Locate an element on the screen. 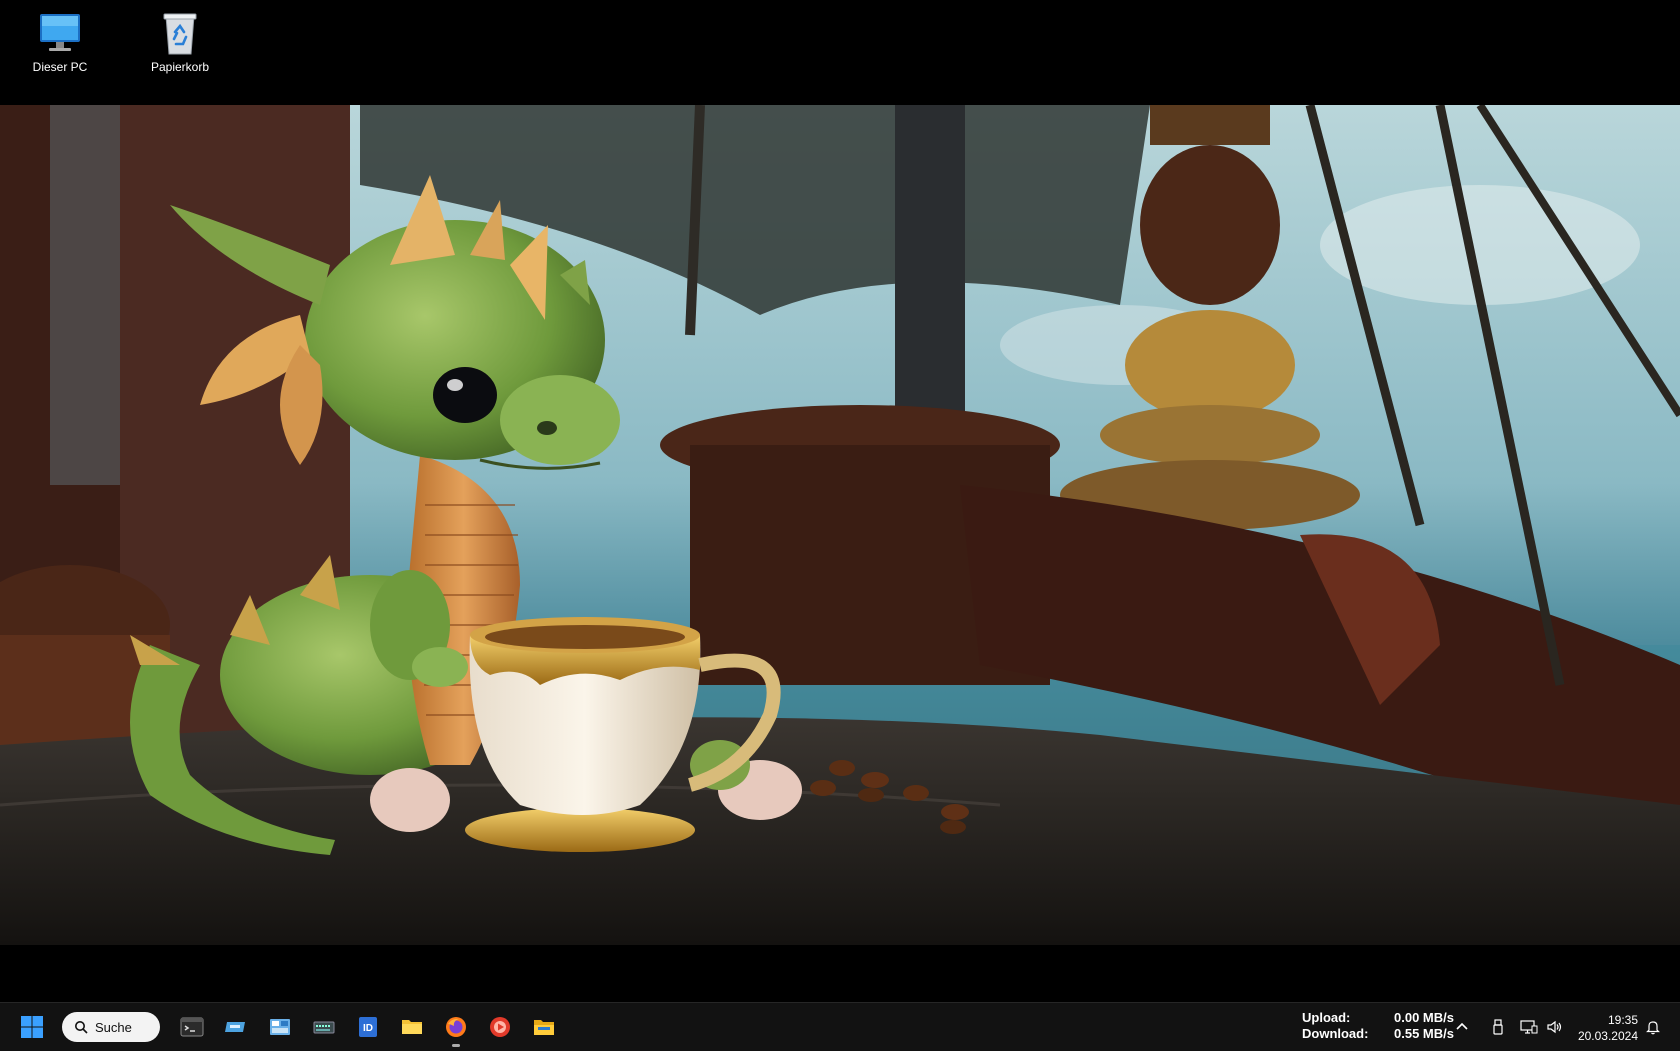 Image resolution: width=1680 pixels, height=1051 pixels. taskbar-app-virtual-drive is located at coordinates (236, 1027).